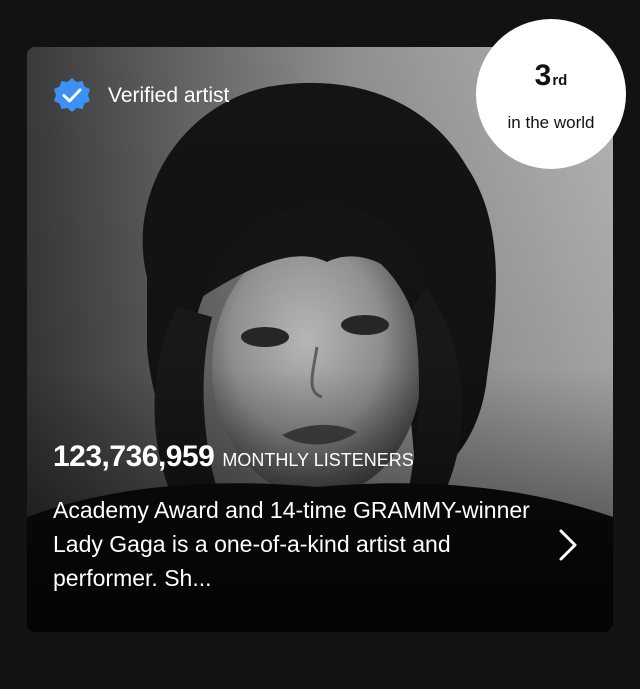 Image resolution: width=640 pixels, height=689 pixels. Describe the element at coordinates (568, 545) in the screenshot. I see `chevron-right-icon` at that location.